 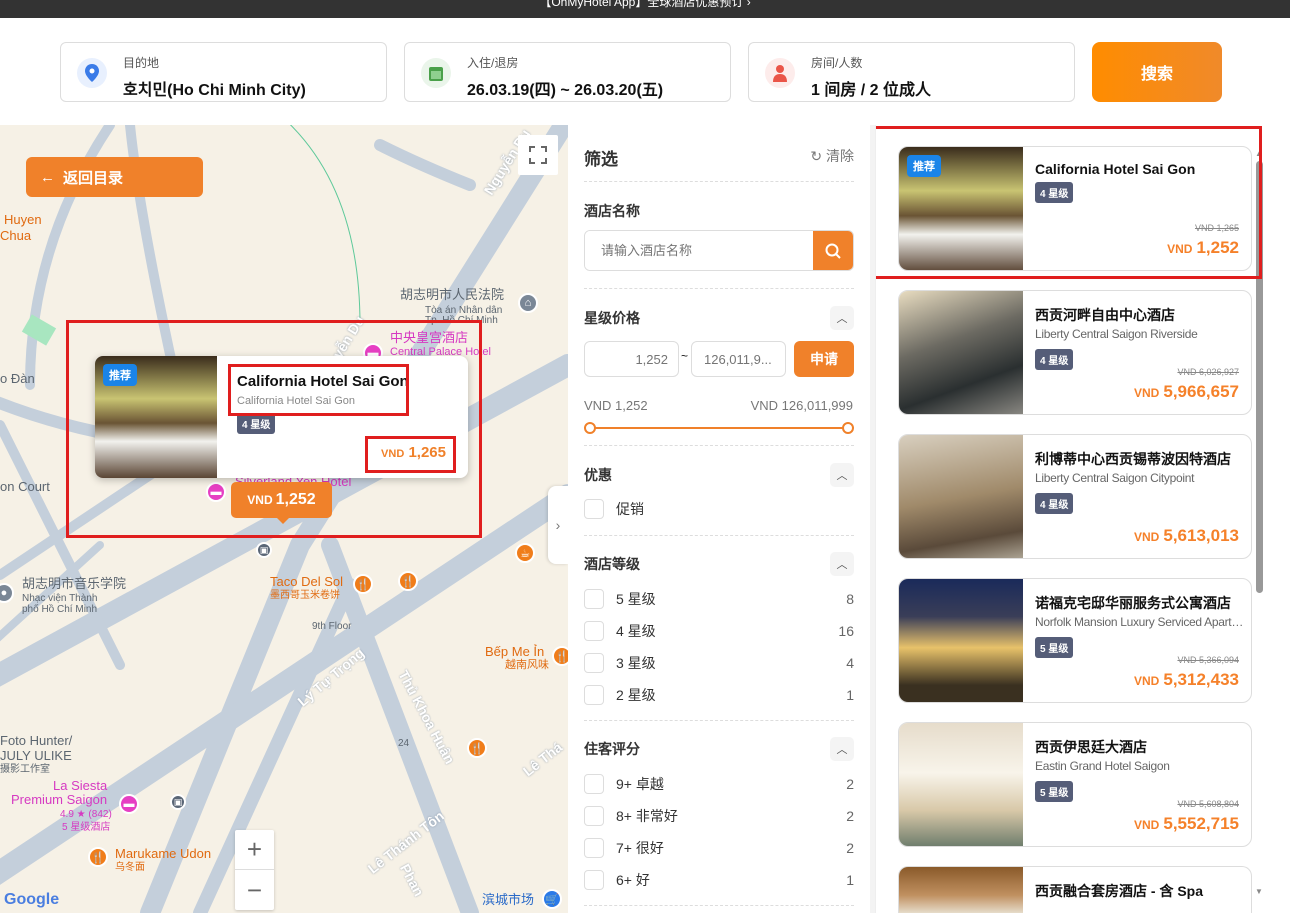 What do you see at coordinates (719, 784) in the screenshot?
I see `filter-checkbox-rating: 9+ 卓越 2` at bounding box center [719, 784].